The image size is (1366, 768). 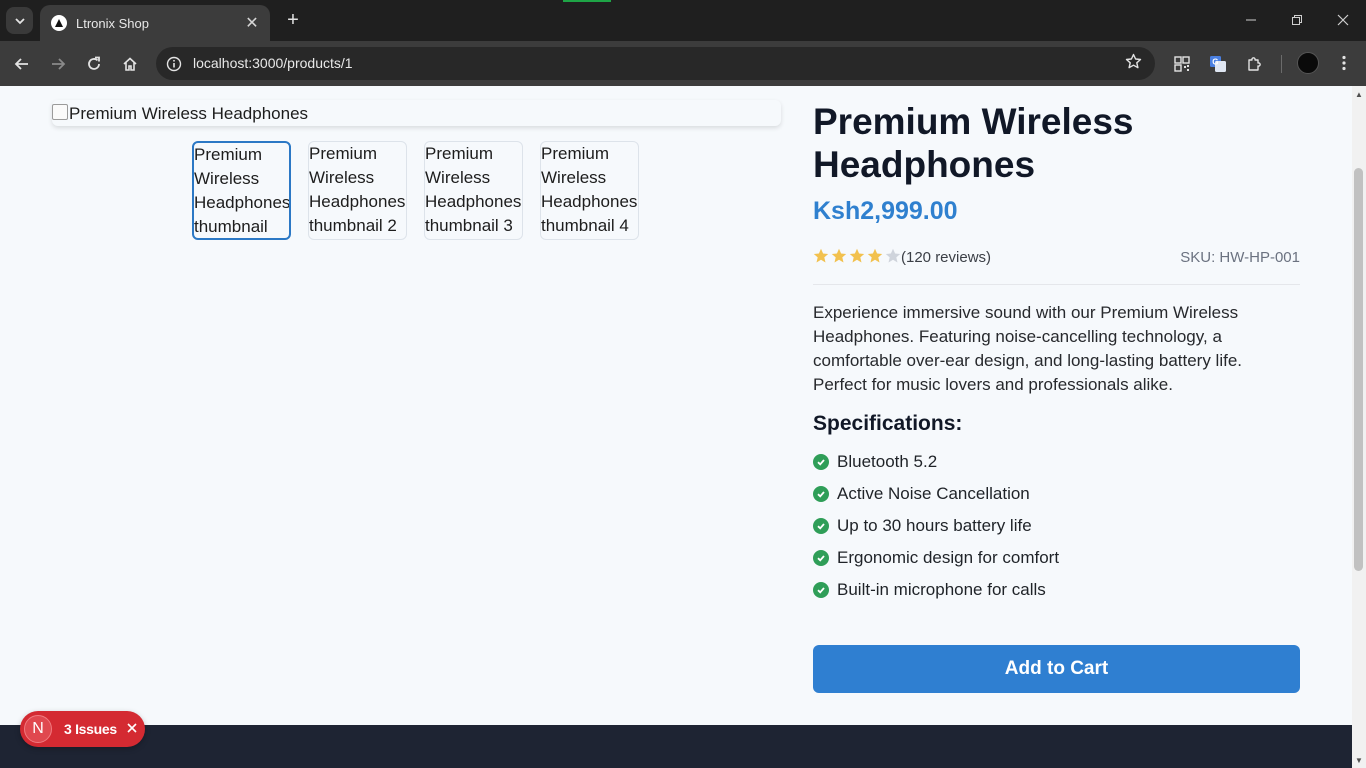 I want to click on restore-icon, so click(x=1297, y=20).